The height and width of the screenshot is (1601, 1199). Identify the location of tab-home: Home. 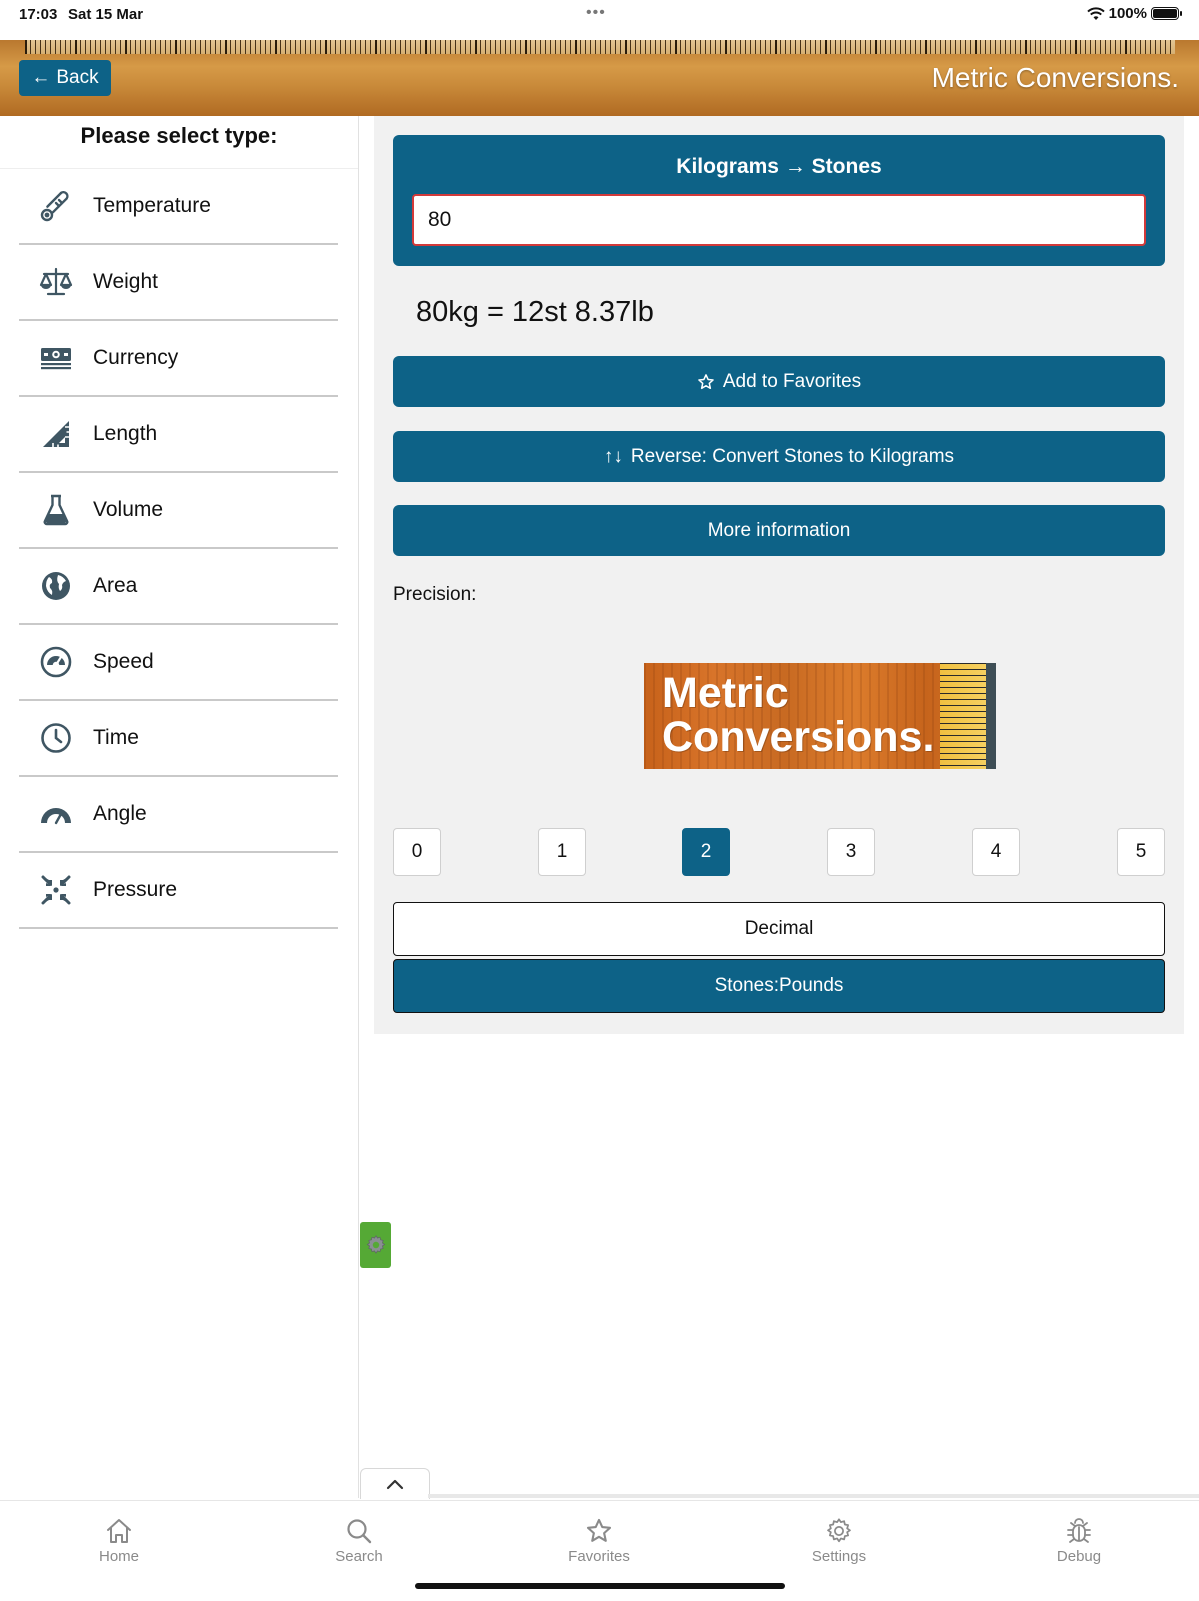
(119, 1541).